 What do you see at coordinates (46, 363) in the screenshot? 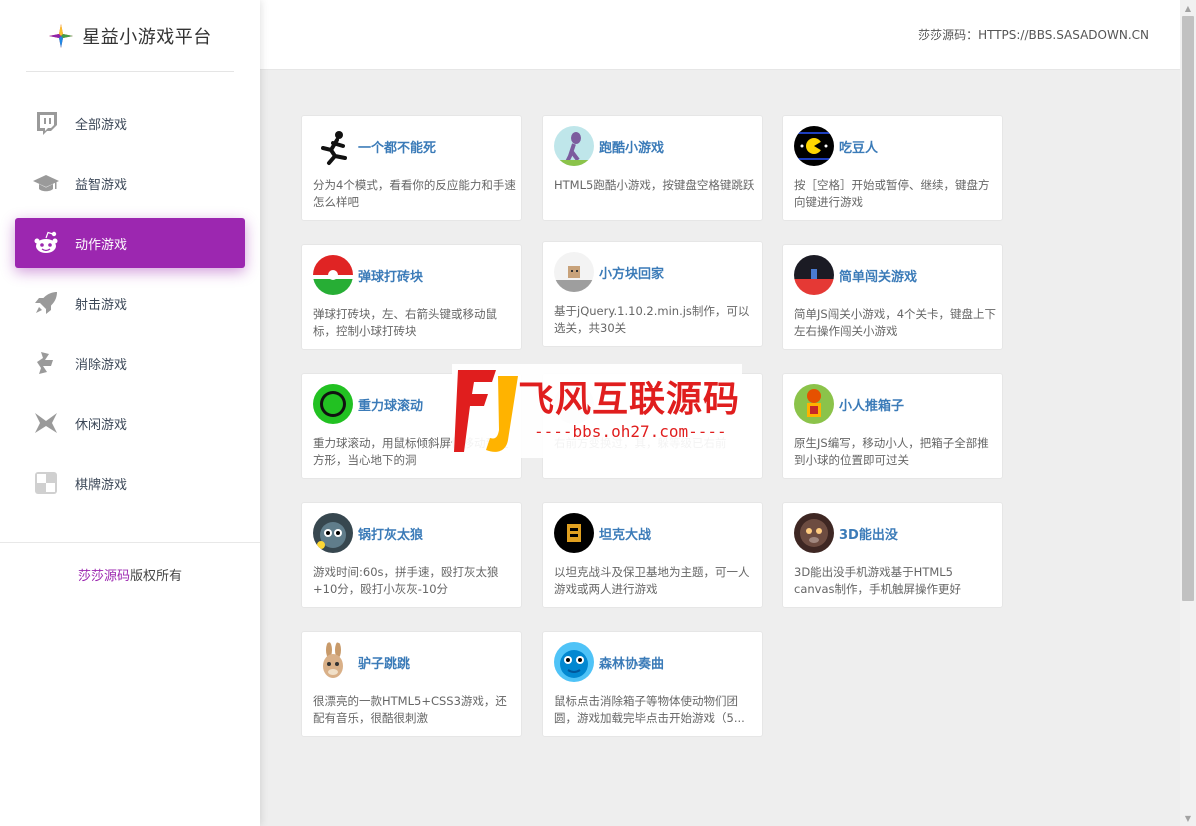
I see `hexagon-icon` at bounding box center [46, 363].